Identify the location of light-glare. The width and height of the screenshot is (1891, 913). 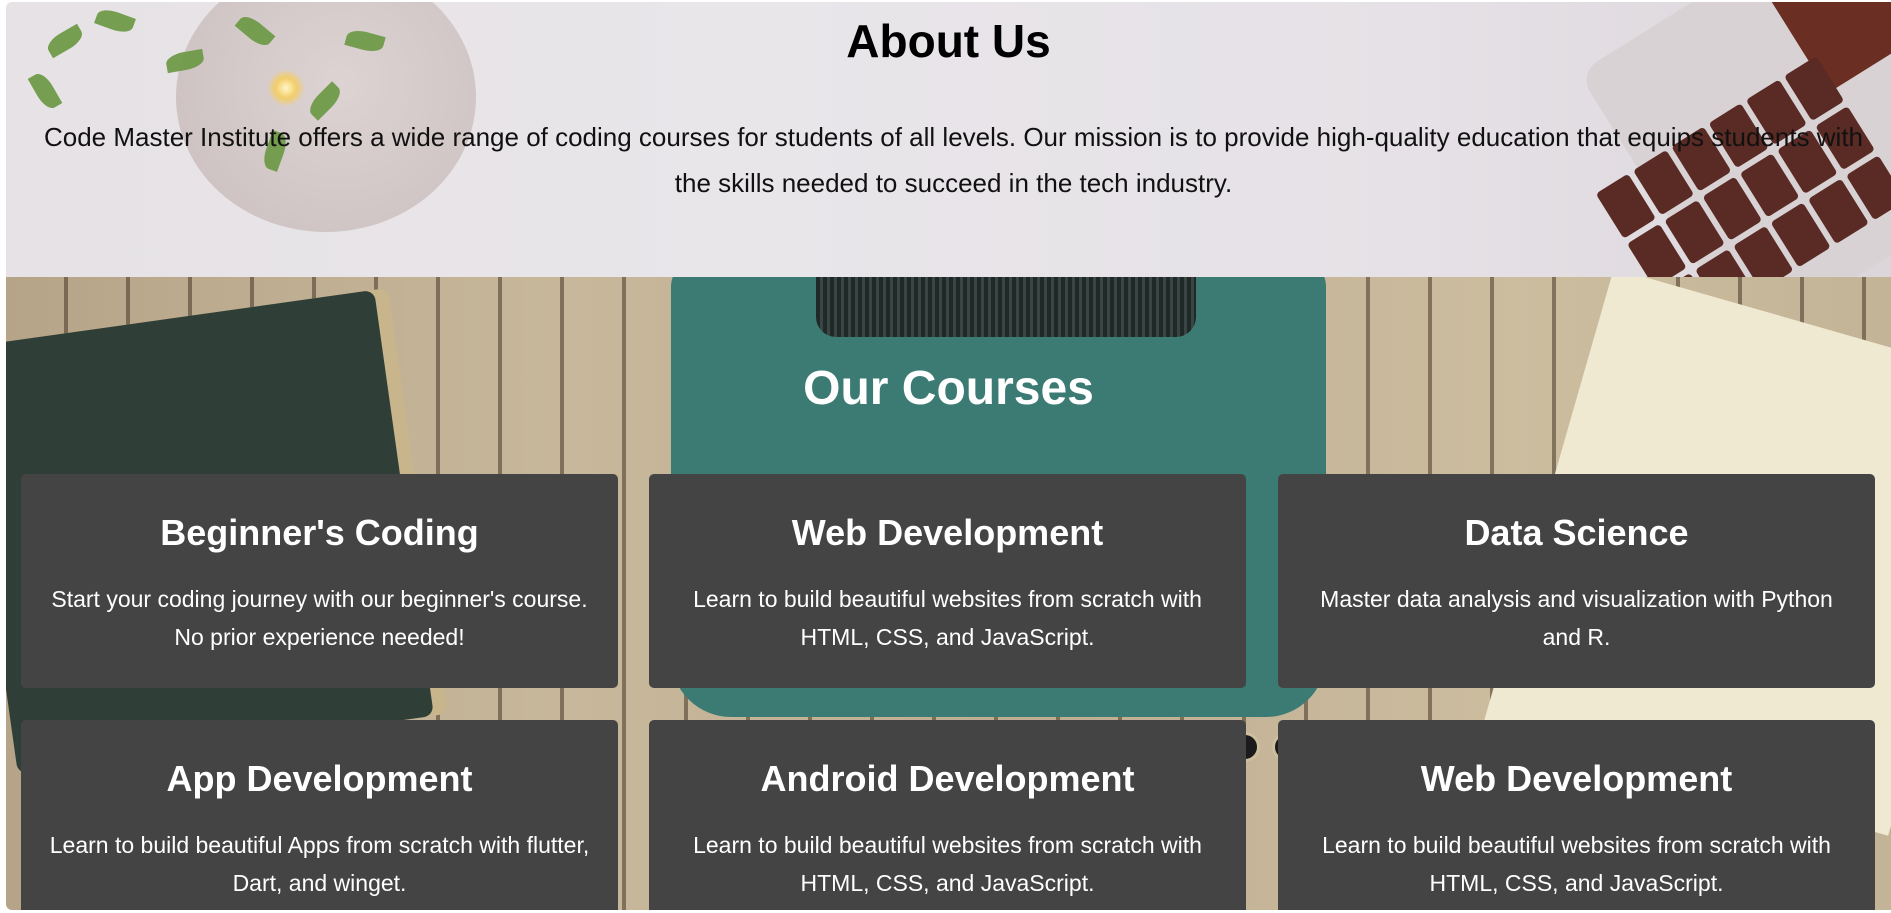
(286, 88).